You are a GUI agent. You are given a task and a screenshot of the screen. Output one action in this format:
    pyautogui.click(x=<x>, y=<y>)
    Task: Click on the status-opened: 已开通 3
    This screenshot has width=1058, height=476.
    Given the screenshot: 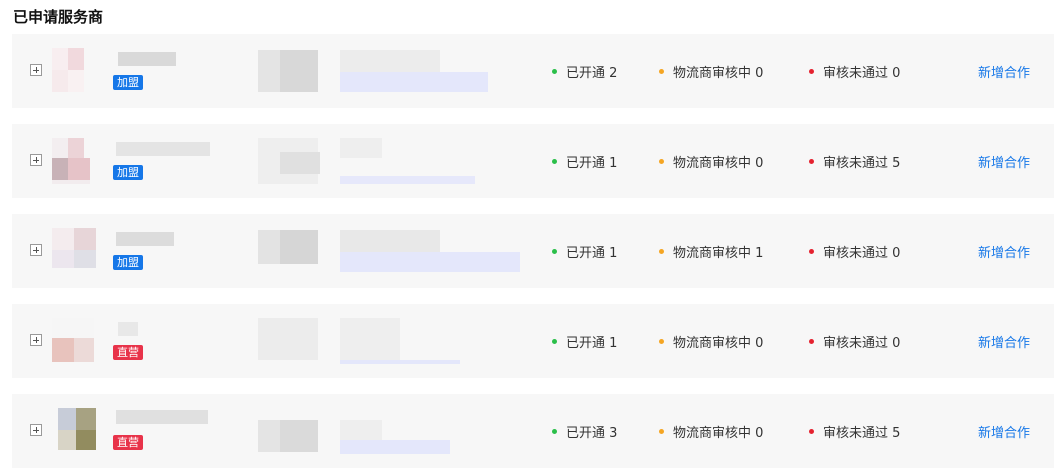 What is the action you would take?
    pyautogui.click(x=584, y=431)
    